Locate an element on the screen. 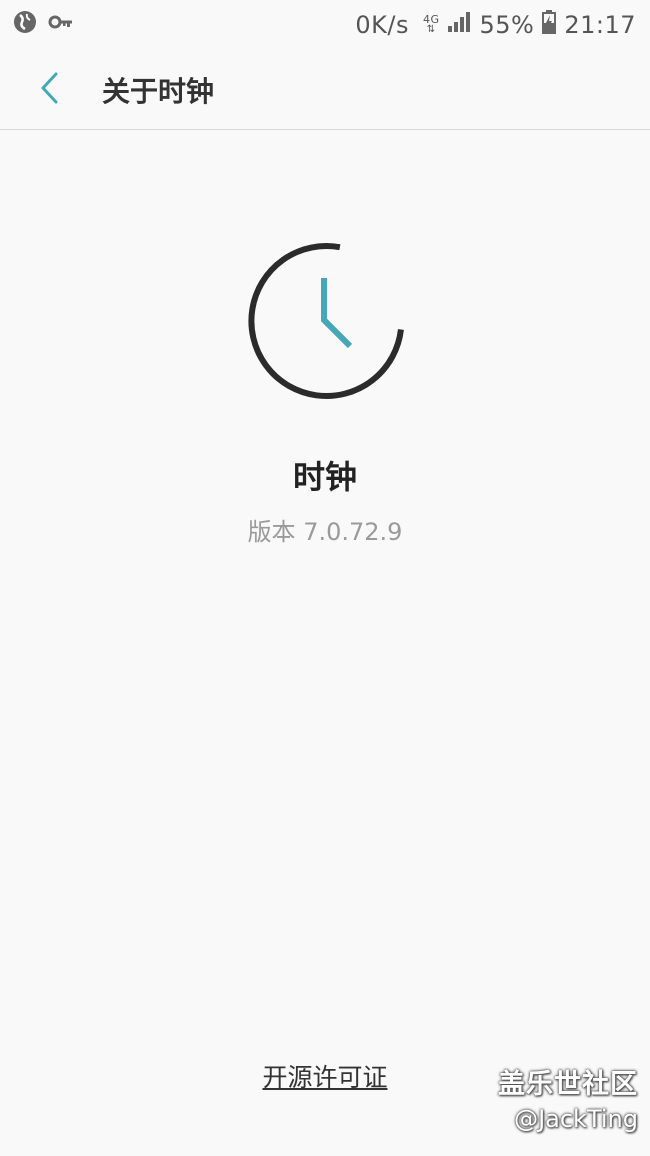 The width and height of the screenshot is (650, 1156). clock-icon is located at coordinates (325, 321).